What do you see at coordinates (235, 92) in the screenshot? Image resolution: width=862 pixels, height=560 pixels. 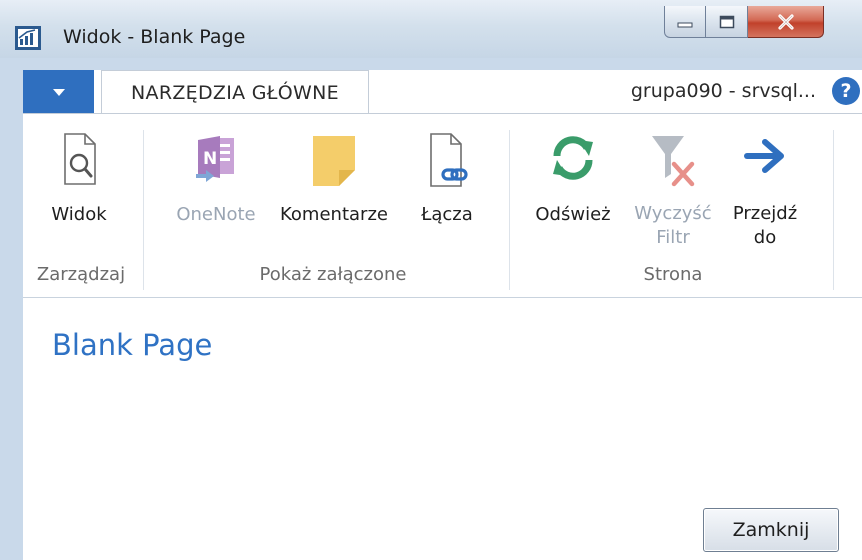 I see `tab-home: NARZĘDZIA GŁÓWNE` at bounding box center [235, 92].